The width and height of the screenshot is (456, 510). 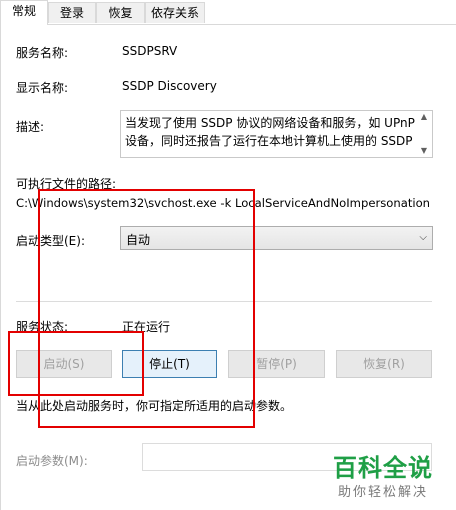 What do you see at coordinates (150, 51) in the screenshot?
I see `service-name-value: SSDPSRV` at bounding box center [150, 51].